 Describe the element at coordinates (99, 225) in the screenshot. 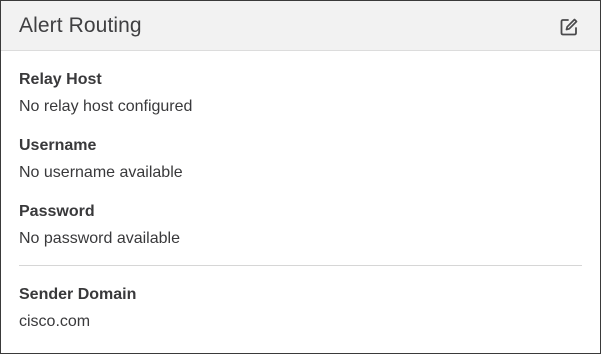

I see `field-password: Password No password available` at that location.